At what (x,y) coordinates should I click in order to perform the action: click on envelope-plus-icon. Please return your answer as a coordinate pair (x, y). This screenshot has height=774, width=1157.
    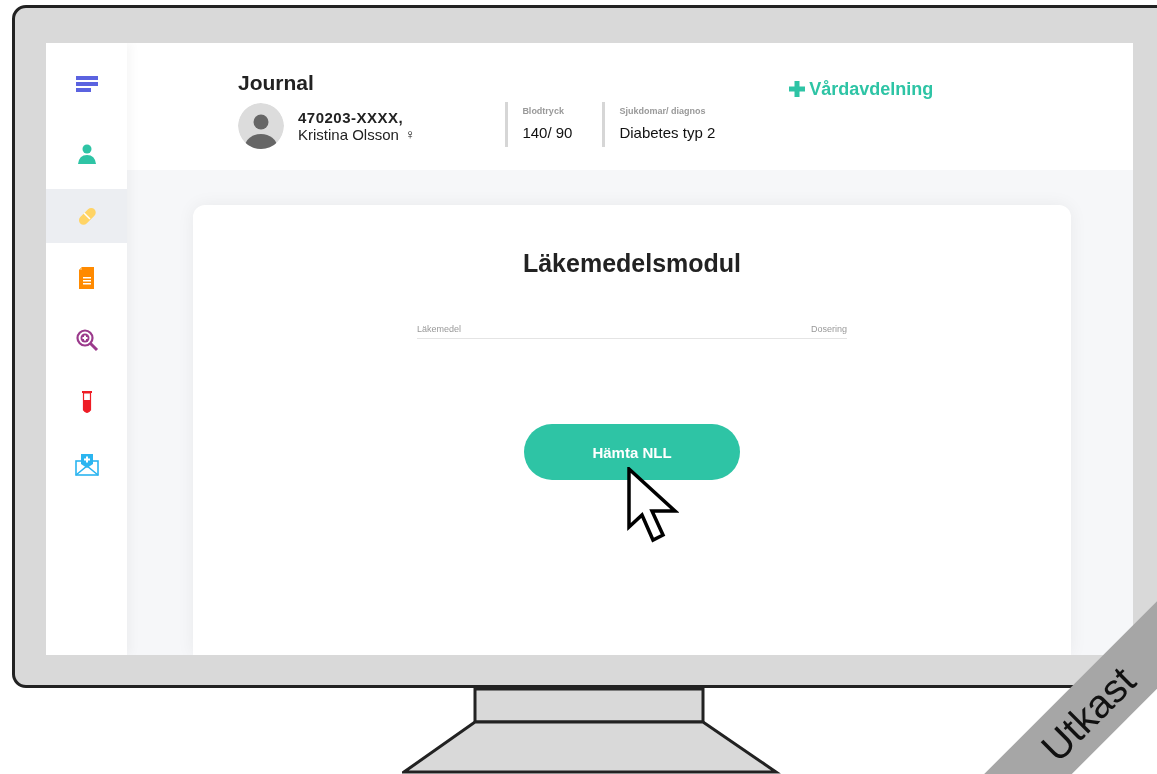
    Looking at the image, I should click on (86, 464).